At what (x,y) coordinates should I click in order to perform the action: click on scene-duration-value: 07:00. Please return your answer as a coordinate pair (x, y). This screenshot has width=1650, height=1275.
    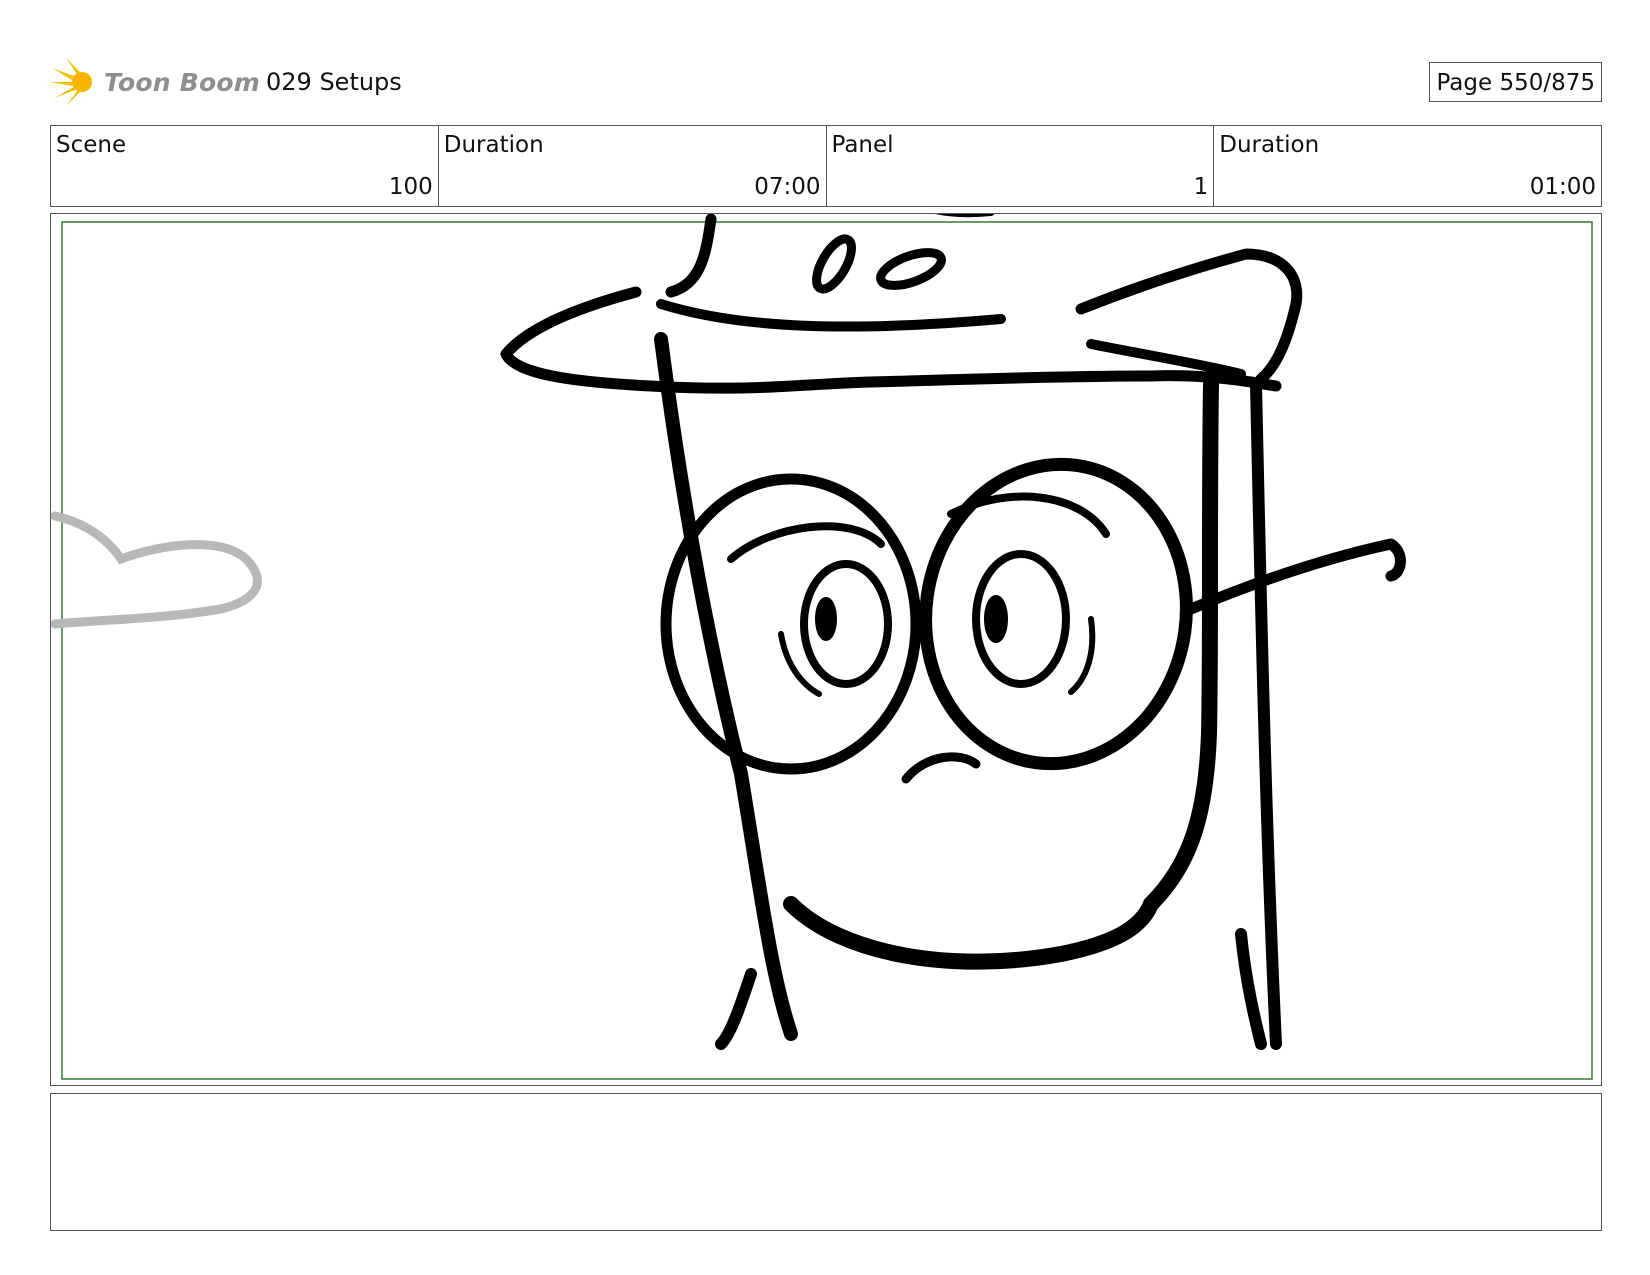
    Looking at the image, I should click on (787, 187).